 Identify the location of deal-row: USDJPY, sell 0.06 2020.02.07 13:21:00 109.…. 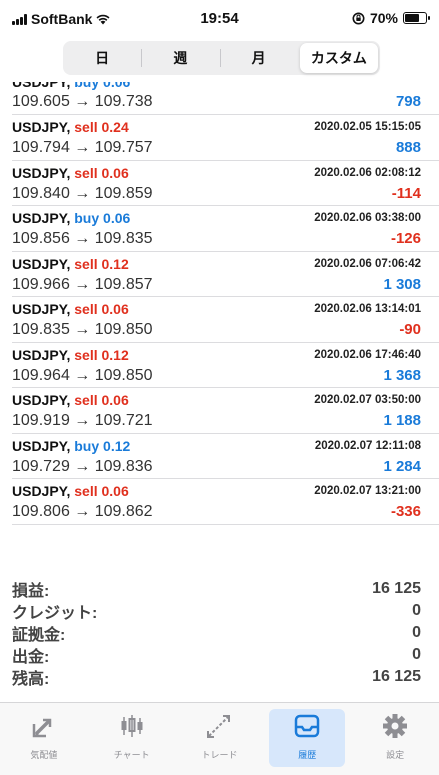
(225, 502).